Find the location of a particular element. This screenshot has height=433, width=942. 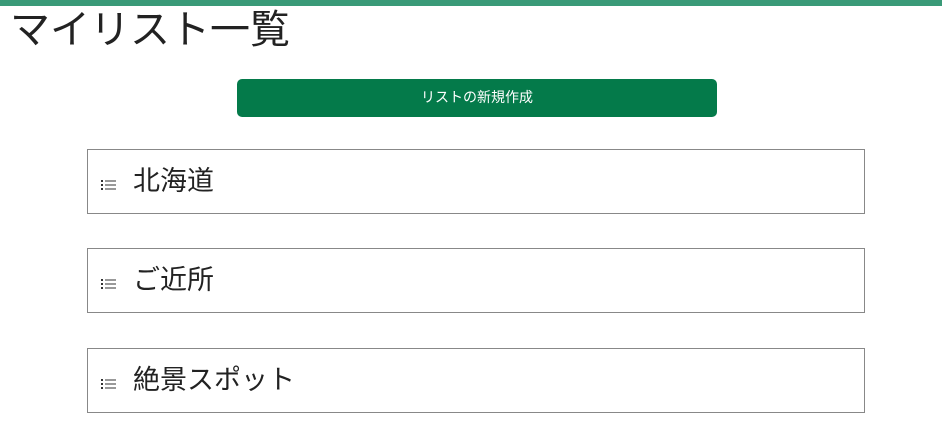

list-item-label: 北海道 is located at coordinates (173, 181).